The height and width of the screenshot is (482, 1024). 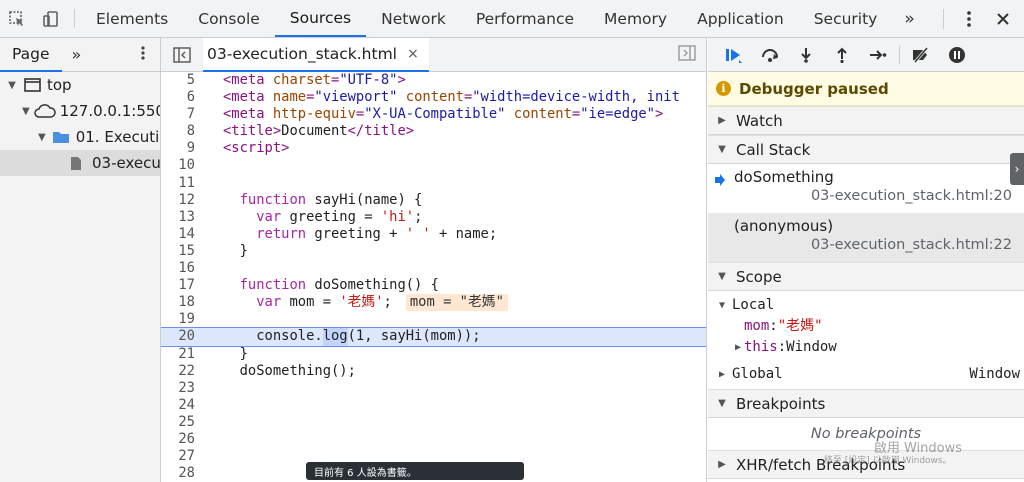 What do you see at coordinates (180, 354) in the screenshot?
I see `line-number: 21` at bounding box center [180, 354].